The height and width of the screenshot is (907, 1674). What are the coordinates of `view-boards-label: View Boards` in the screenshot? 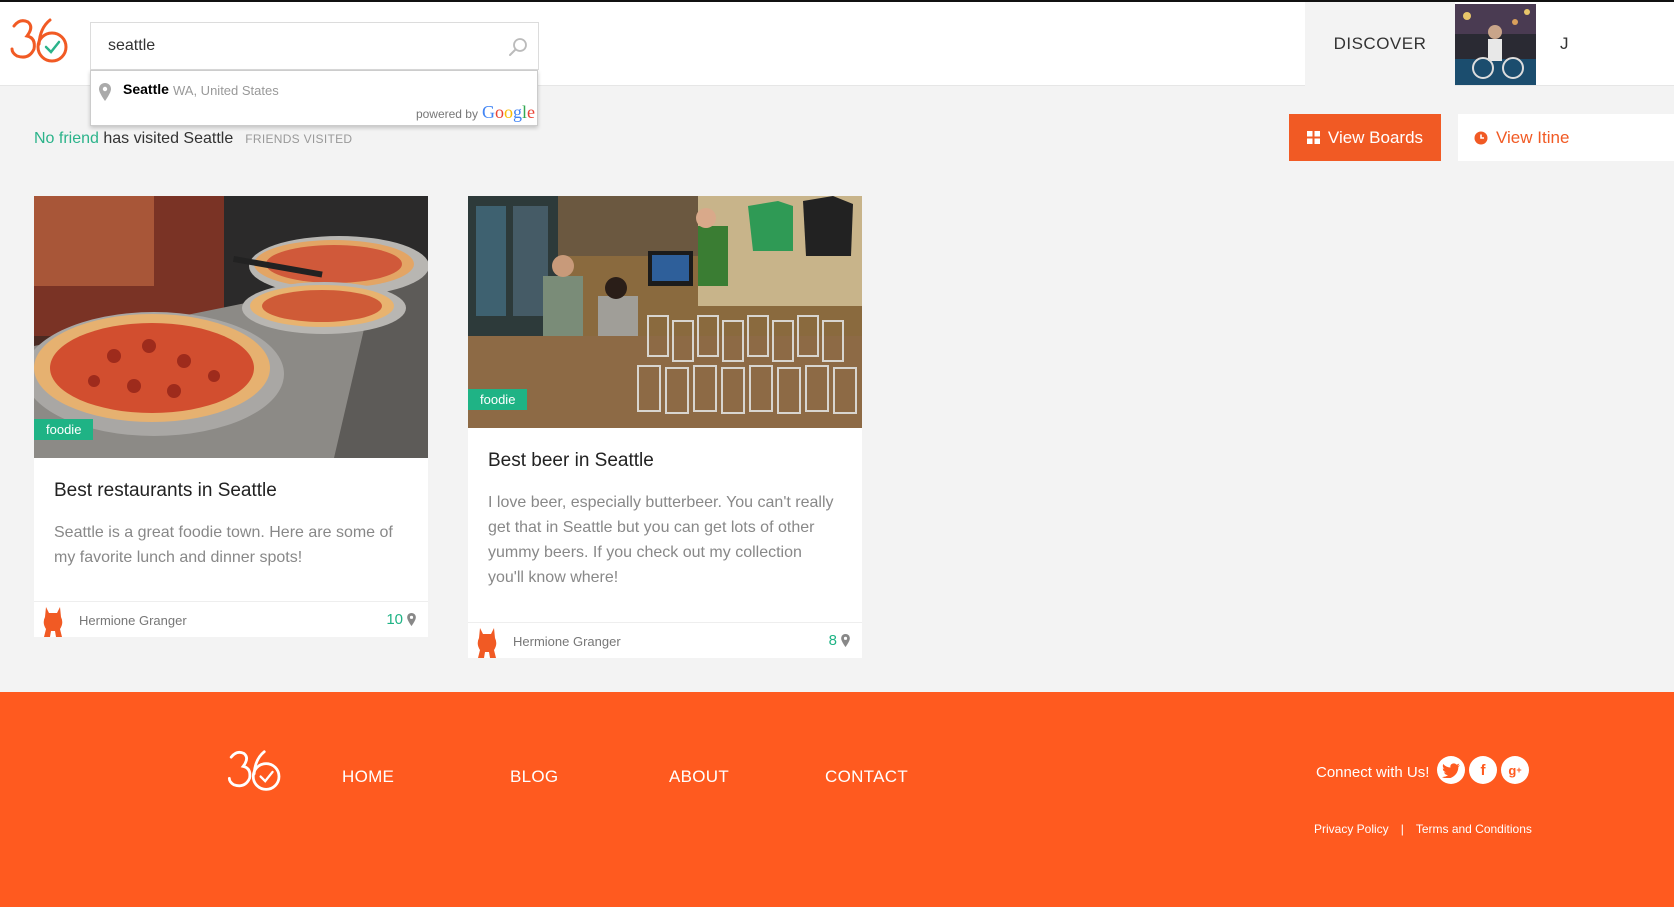 It's located at (1375, 137).